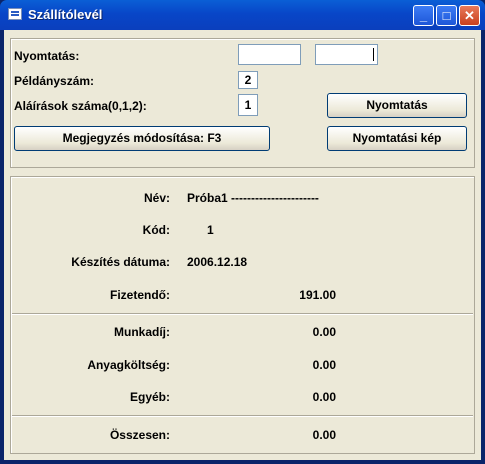 Image resolution: width=485 pixels, height=464 pixels. Describe the element at coordinates (210, 230) in the screenshot. I see `code-value: 1` at that location.